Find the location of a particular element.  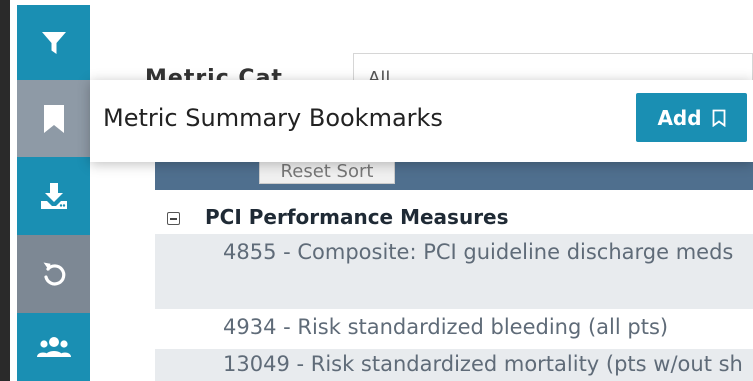

group-title: PCI Performance Measures is located at coordinates (357, 217).